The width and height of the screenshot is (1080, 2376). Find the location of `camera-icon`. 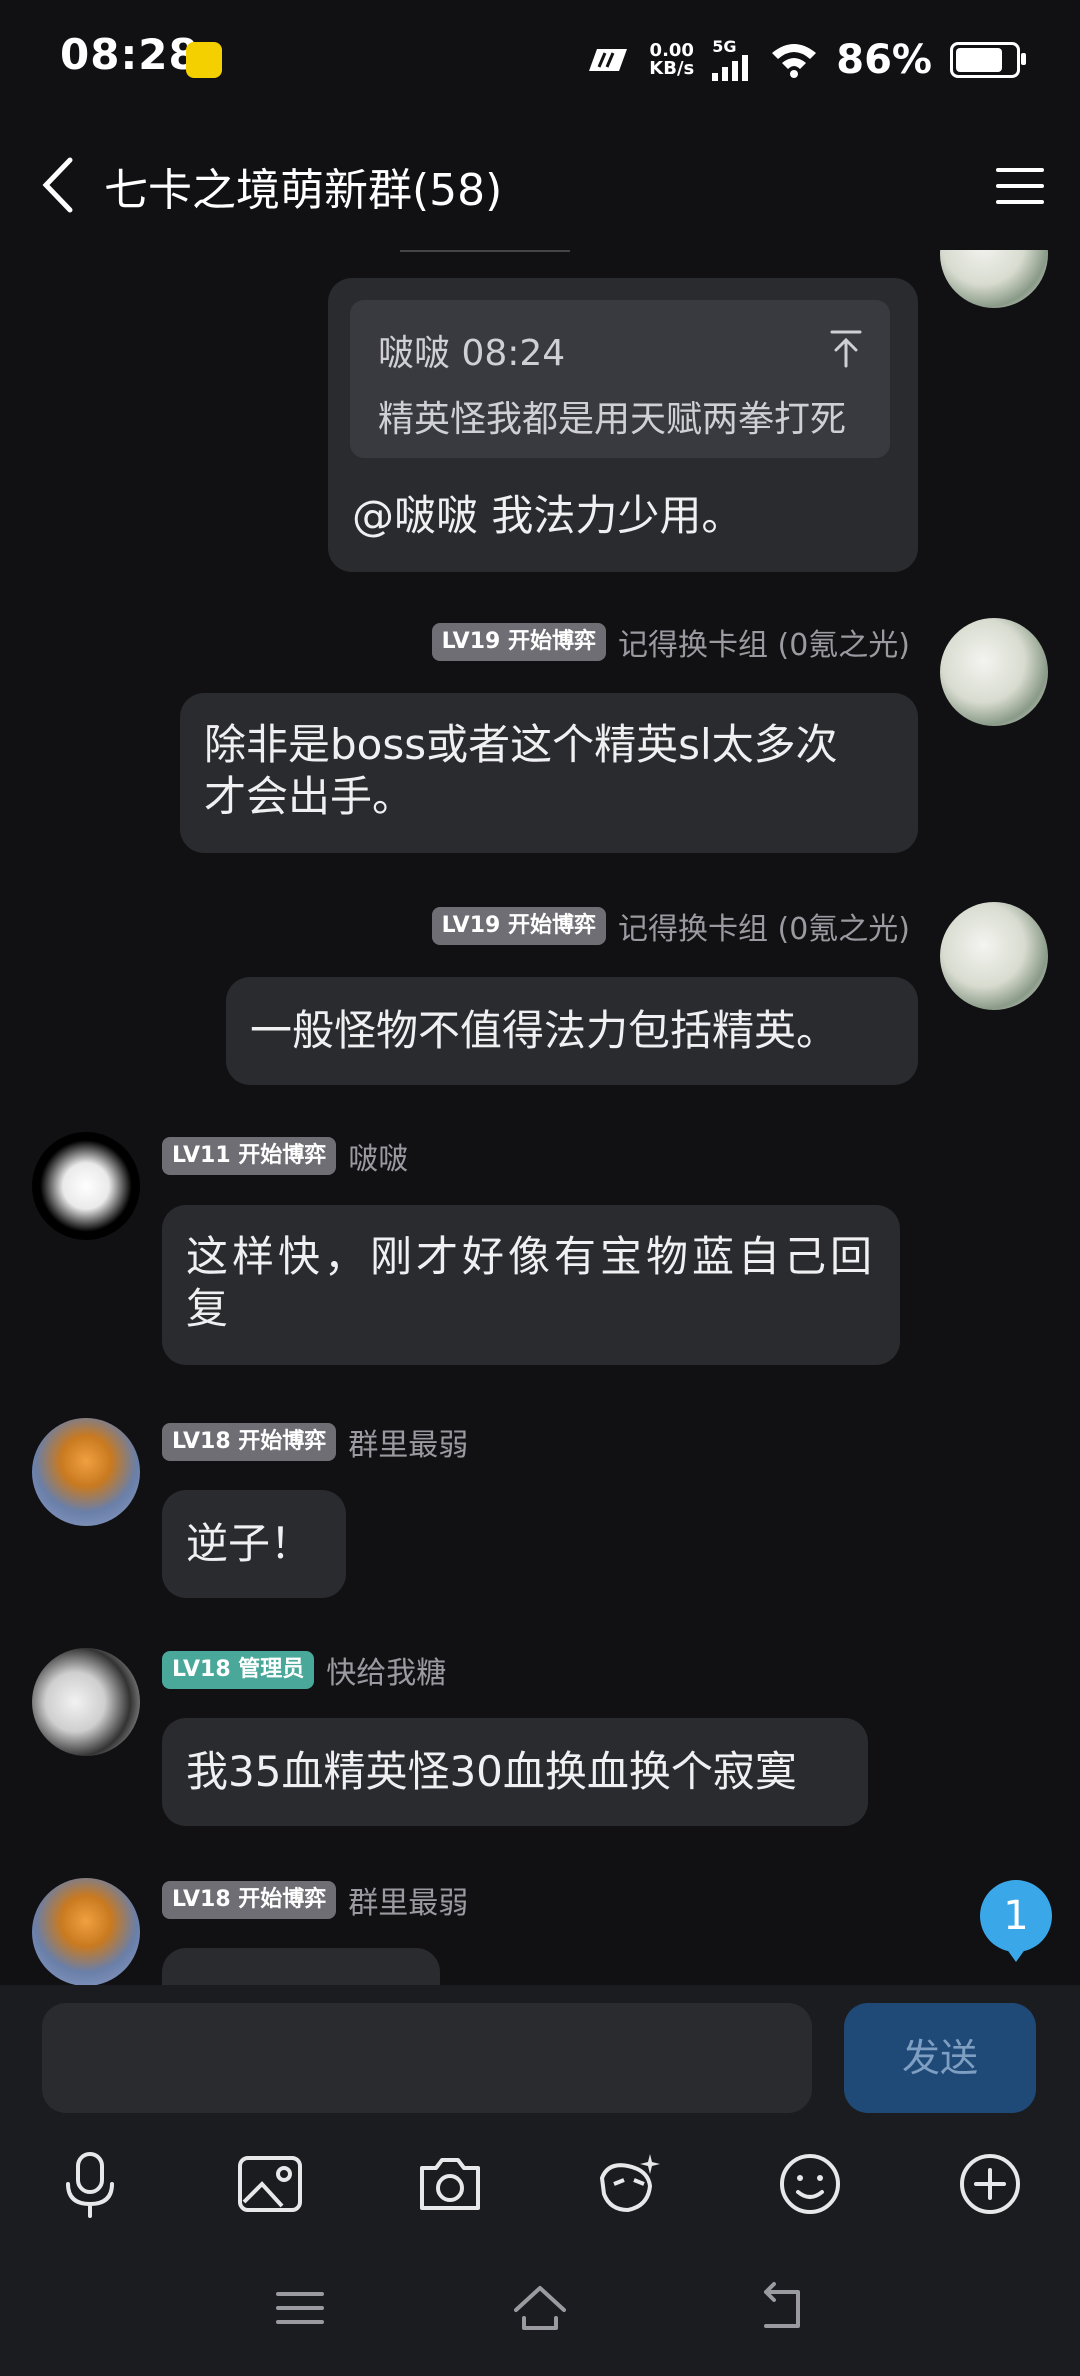

camera-icon is located at coordinates (450, 2184).